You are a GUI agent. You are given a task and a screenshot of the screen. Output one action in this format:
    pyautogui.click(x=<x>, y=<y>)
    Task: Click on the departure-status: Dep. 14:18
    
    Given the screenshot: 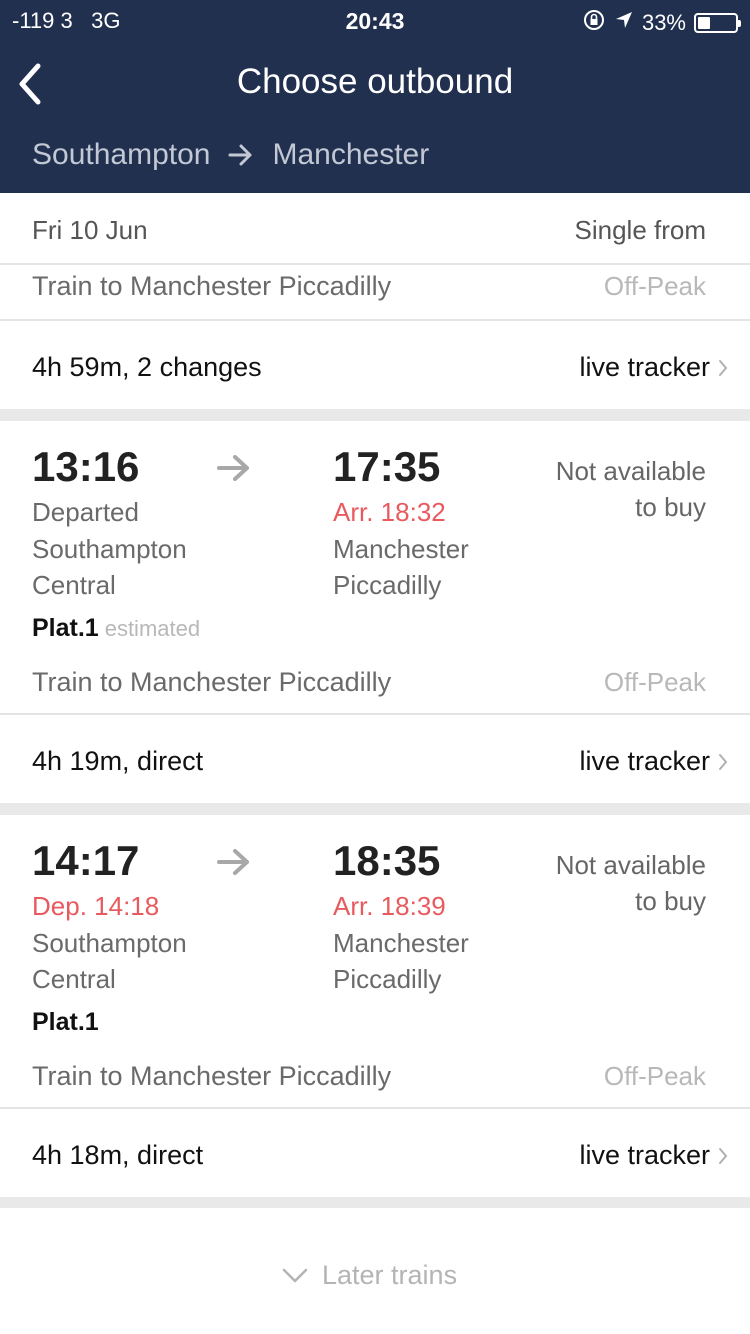 What is the action you would take?
    pyautogui.click(x=96, y=906)
    